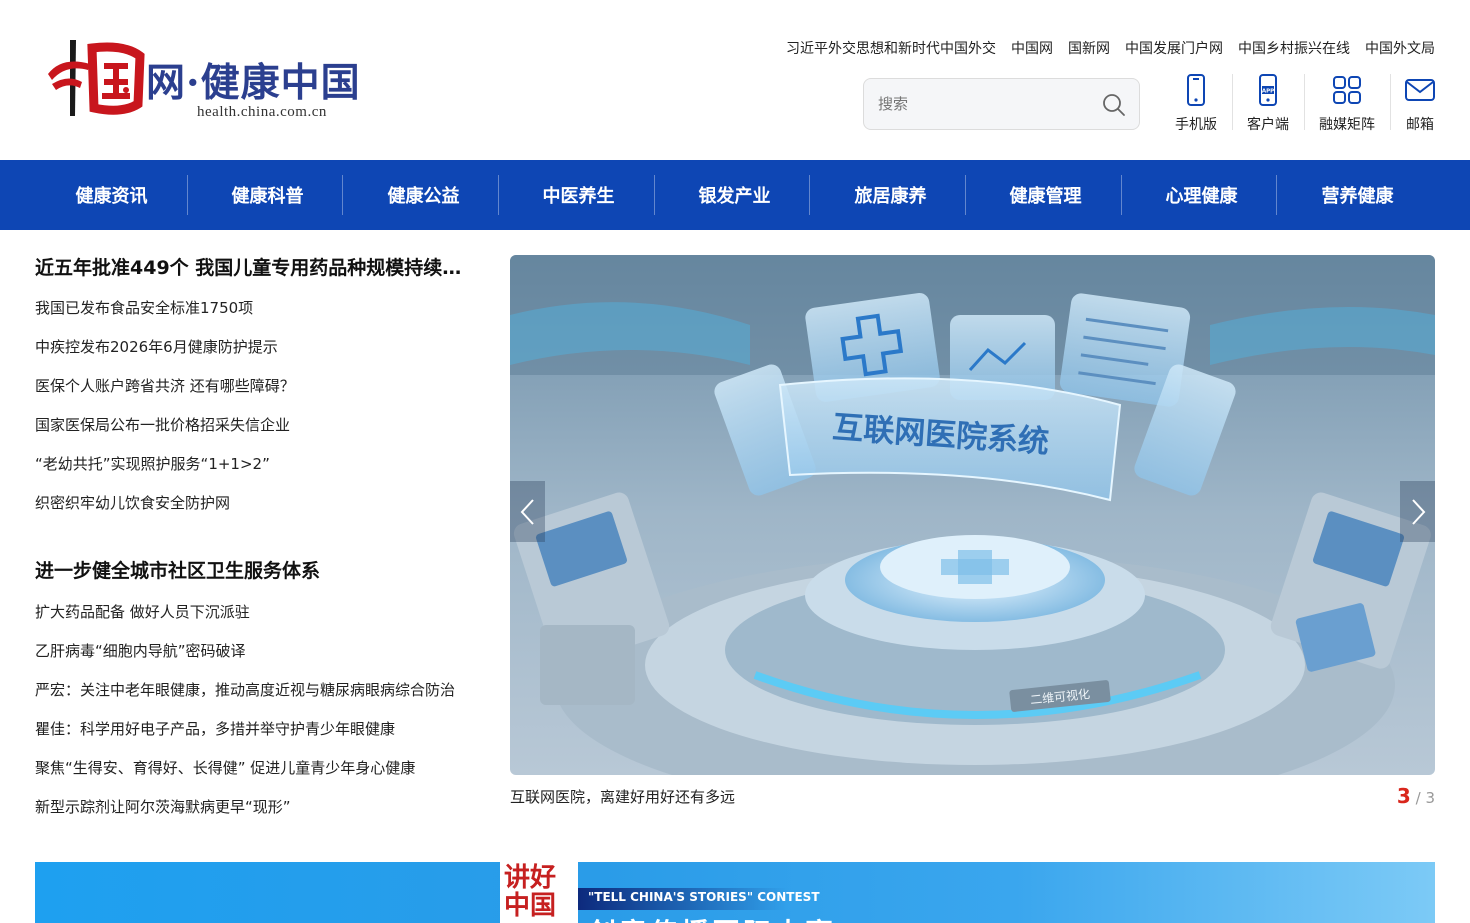 This screenshot has width=1470, height=923. I want to click on china-logo-icon, so click(96, 78).